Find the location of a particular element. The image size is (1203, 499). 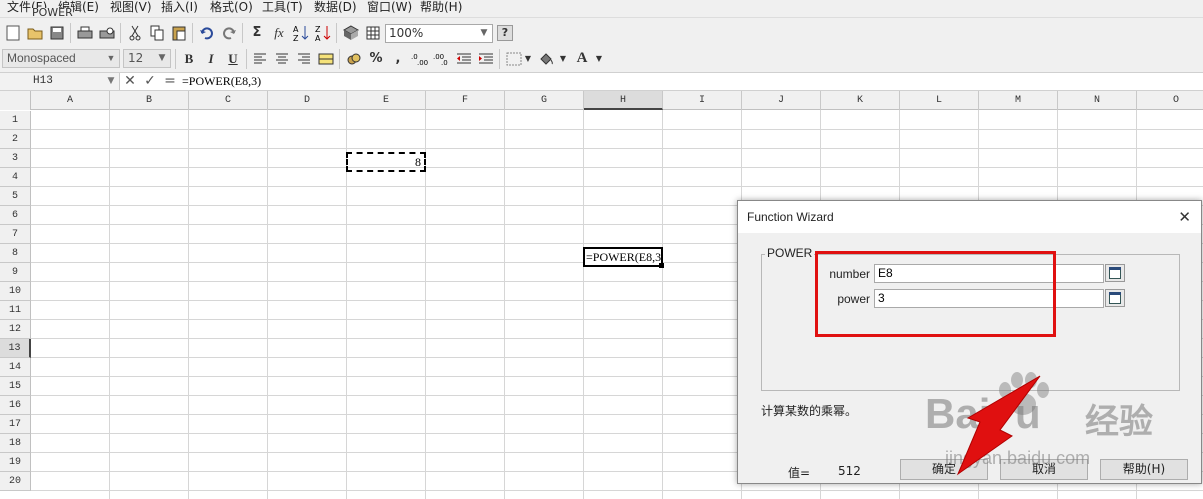

column-header: L is located at coordinates (939, 100).